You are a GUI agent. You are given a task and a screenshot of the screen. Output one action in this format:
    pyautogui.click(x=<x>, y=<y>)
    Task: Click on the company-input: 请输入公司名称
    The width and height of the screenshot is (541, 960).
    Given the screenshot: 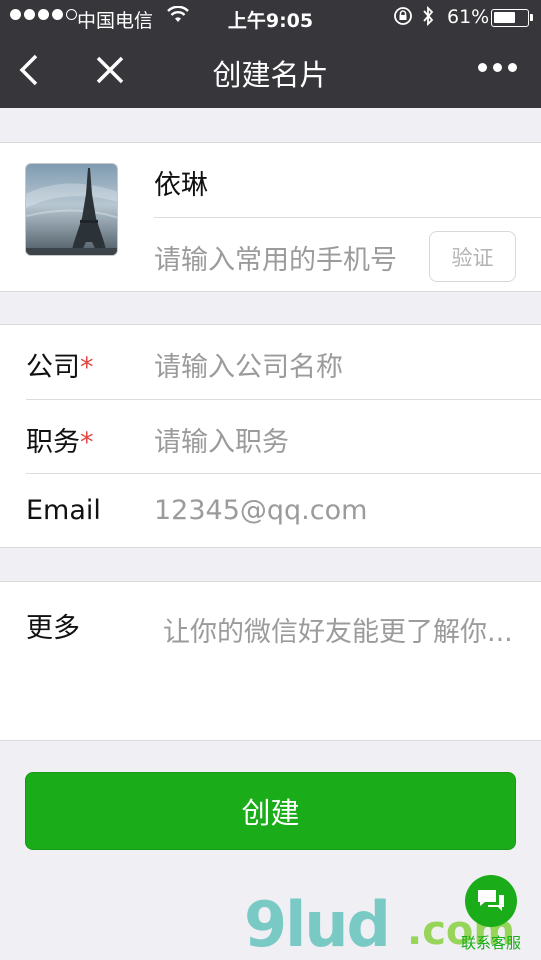 What is the action you would take?
    pyautogui.click(x=248, y=364)
    